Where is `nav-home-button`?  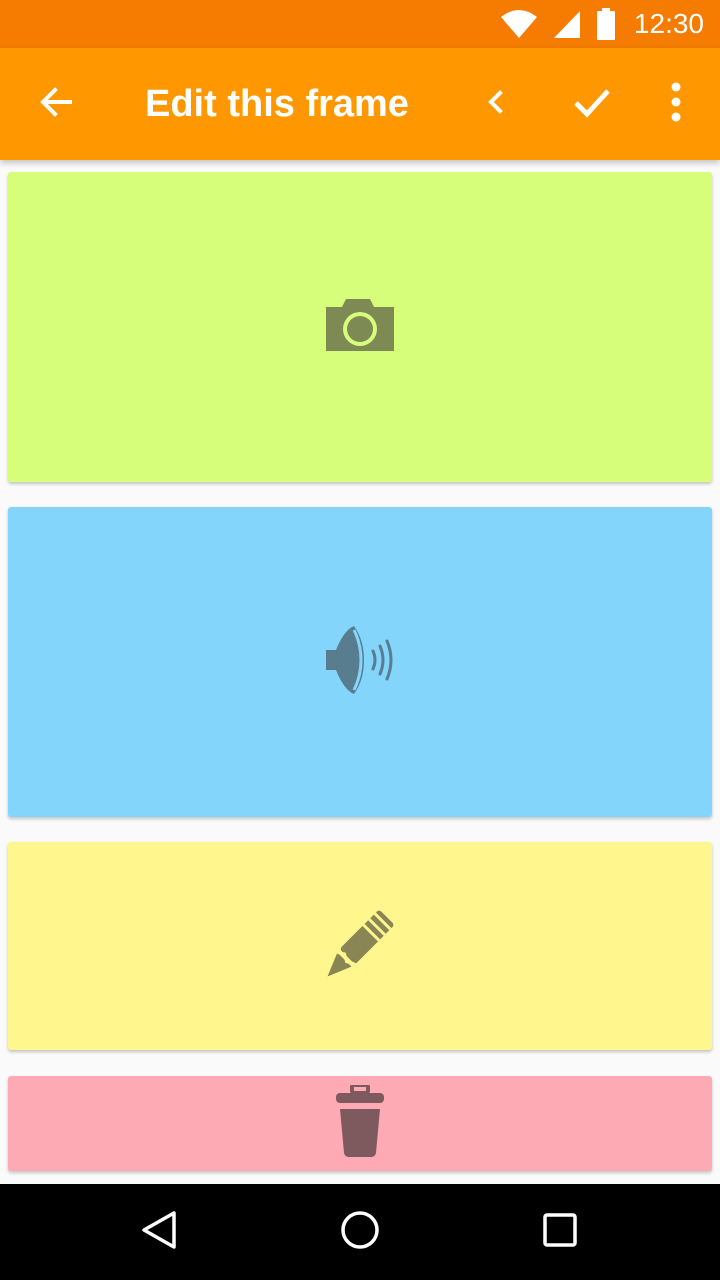
nav-home-button is located at coordinates (360, 1232).